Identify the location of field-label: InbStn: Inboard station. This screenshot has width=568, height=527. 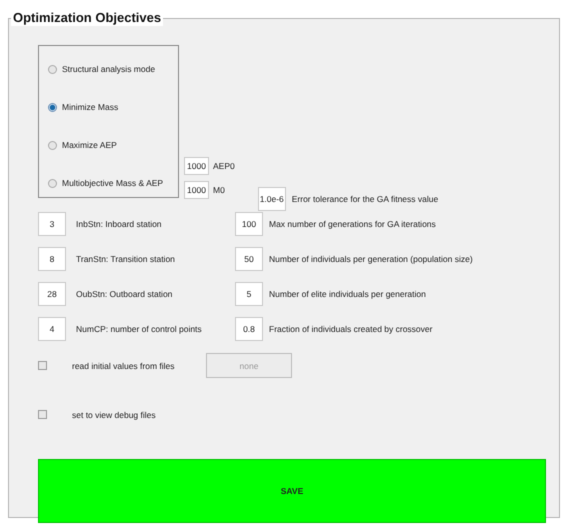
(119, 224).